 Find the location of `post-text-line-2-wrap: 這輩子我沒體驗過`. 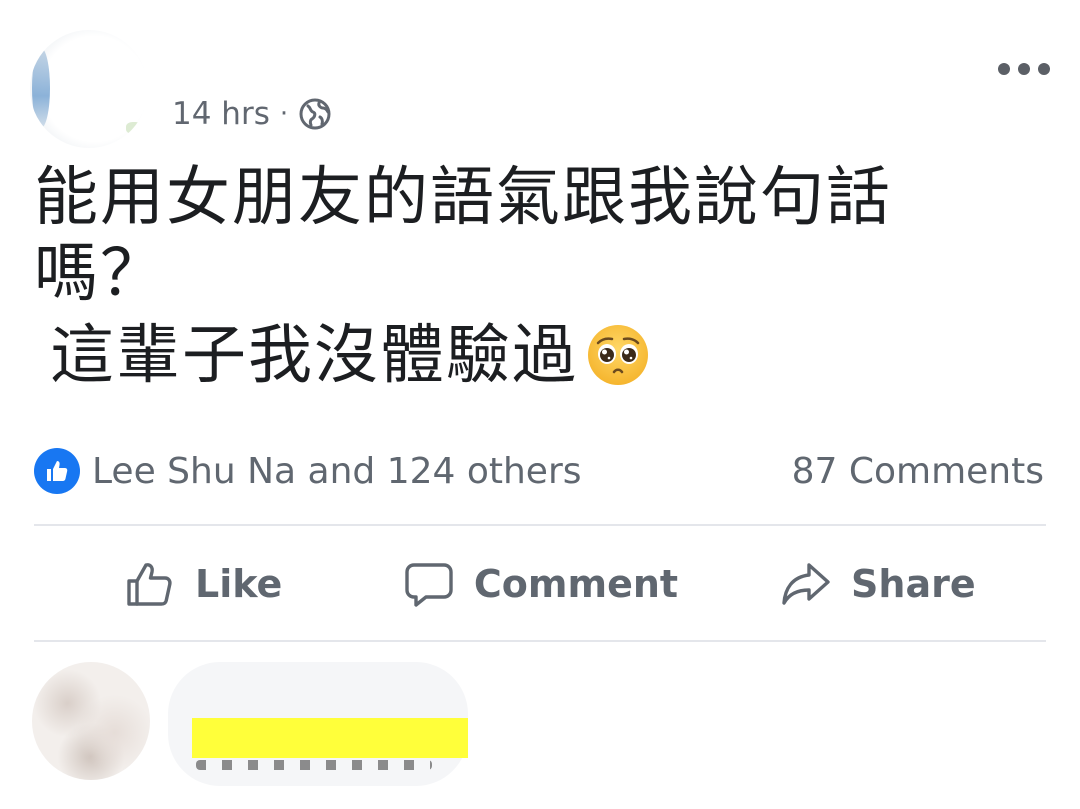

post-text-line-2-wrap: 這輩子我沒體驗過 is located at coordinates (504, 356).